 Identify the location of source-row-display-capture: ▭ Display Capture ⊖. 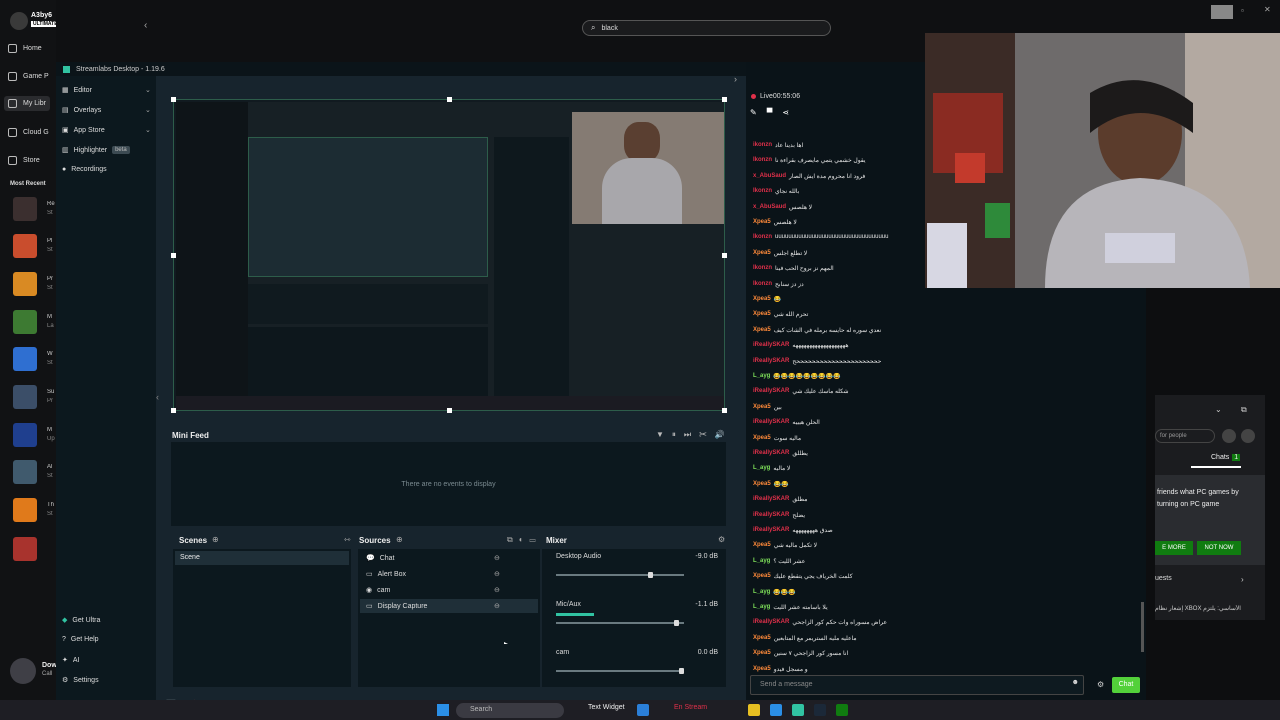
(433, 606).